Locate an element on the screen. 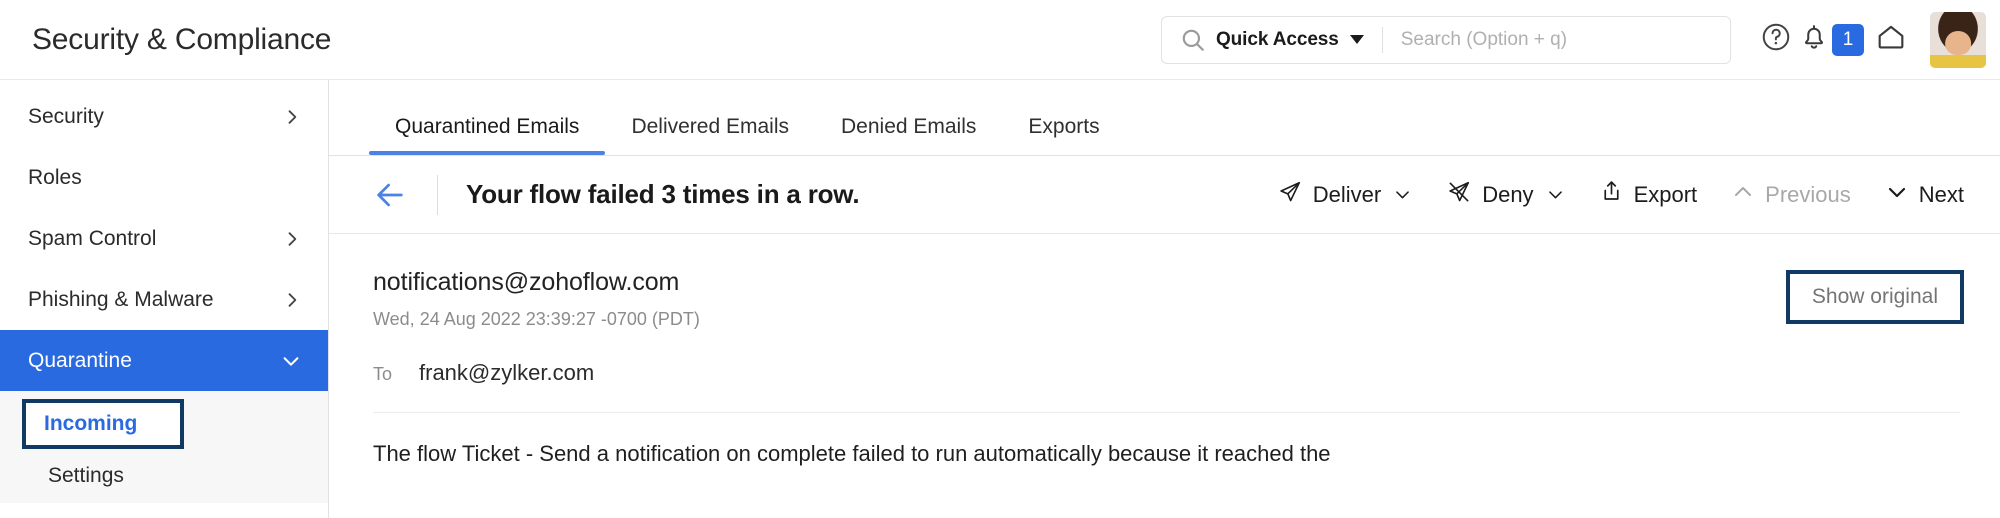 This screenshot has width=2000, height=518. bell-icon is located at coordinates (1814, 39).